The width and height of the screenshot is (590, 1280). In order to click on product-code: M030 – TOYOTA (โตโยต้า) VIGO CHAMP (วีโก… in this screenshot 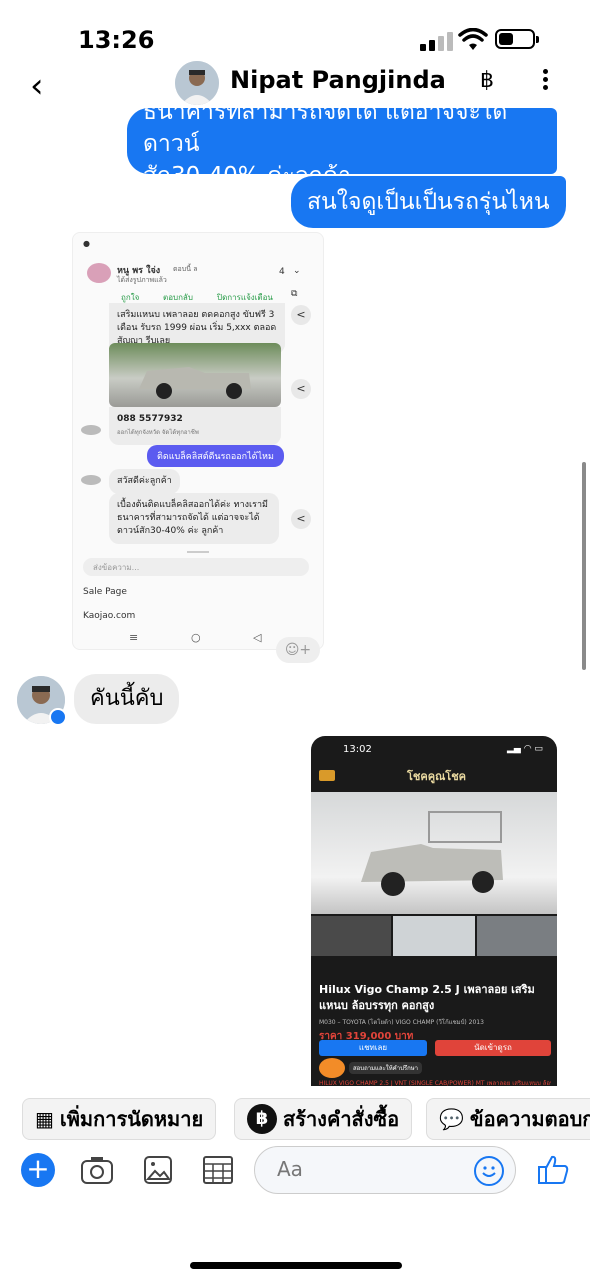, I will do `click(401, 1022)`.